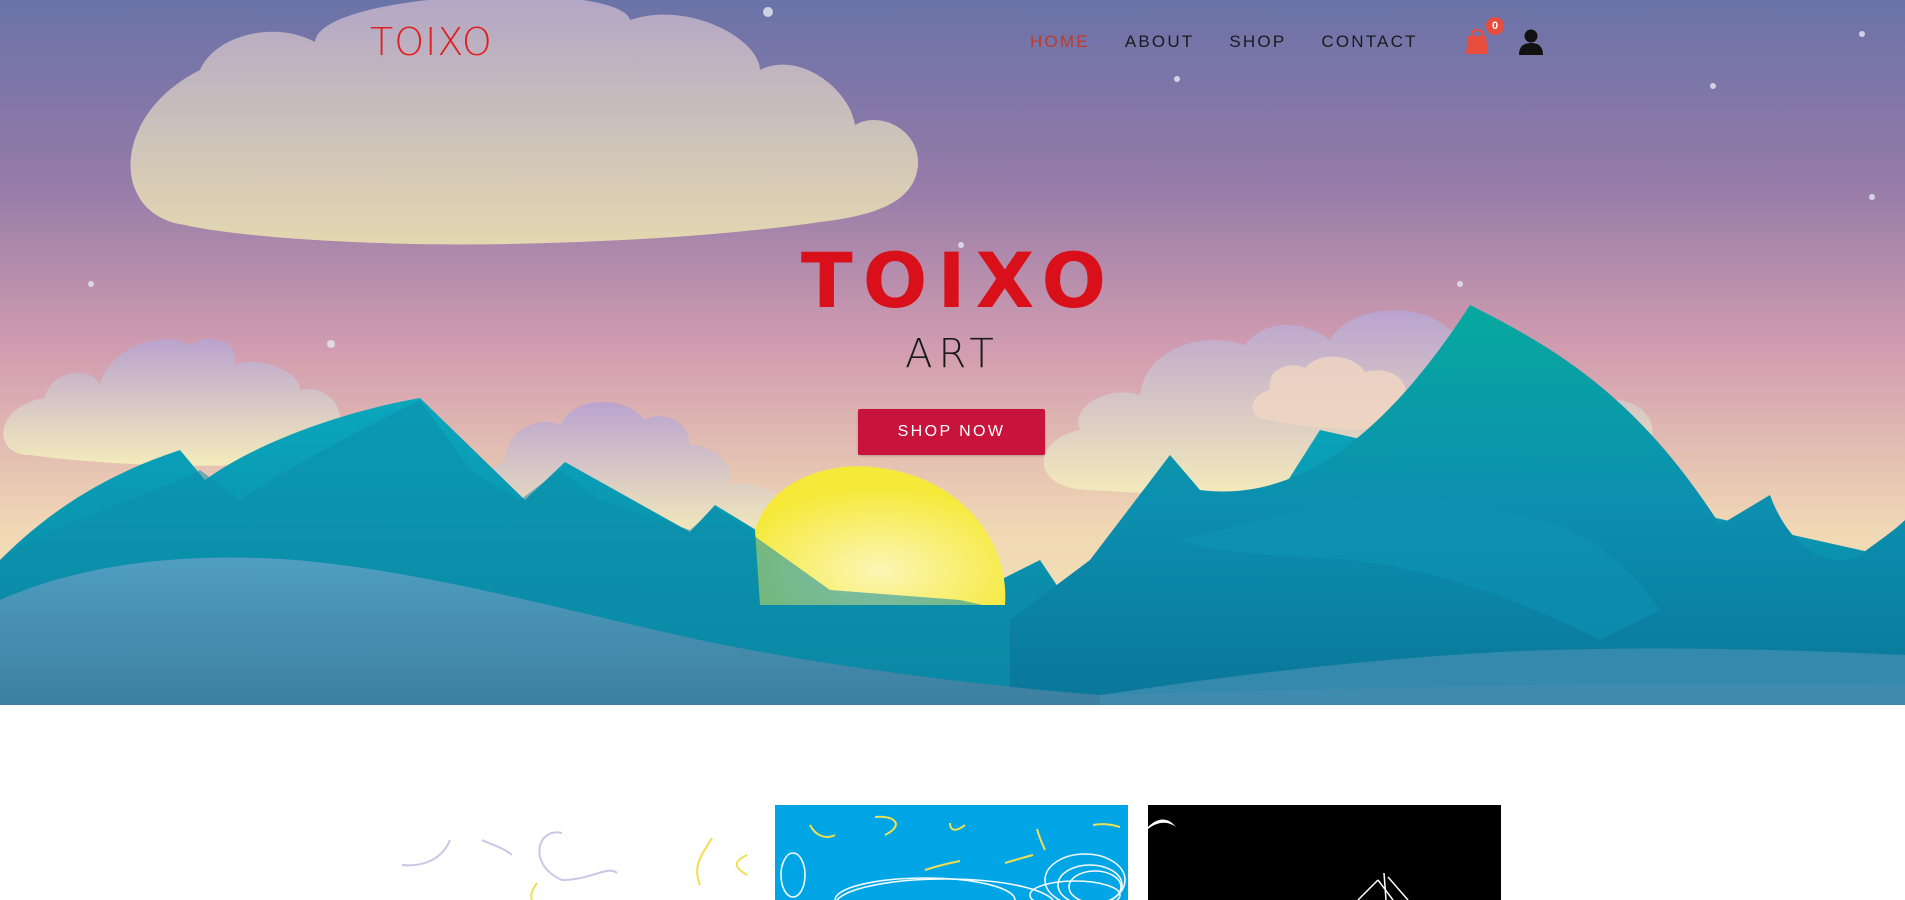  What do you see at coordinates (951, 432) in the screenshot?
I see `shop-now-button: SHOP NOW` at bounding box center [951, 432].